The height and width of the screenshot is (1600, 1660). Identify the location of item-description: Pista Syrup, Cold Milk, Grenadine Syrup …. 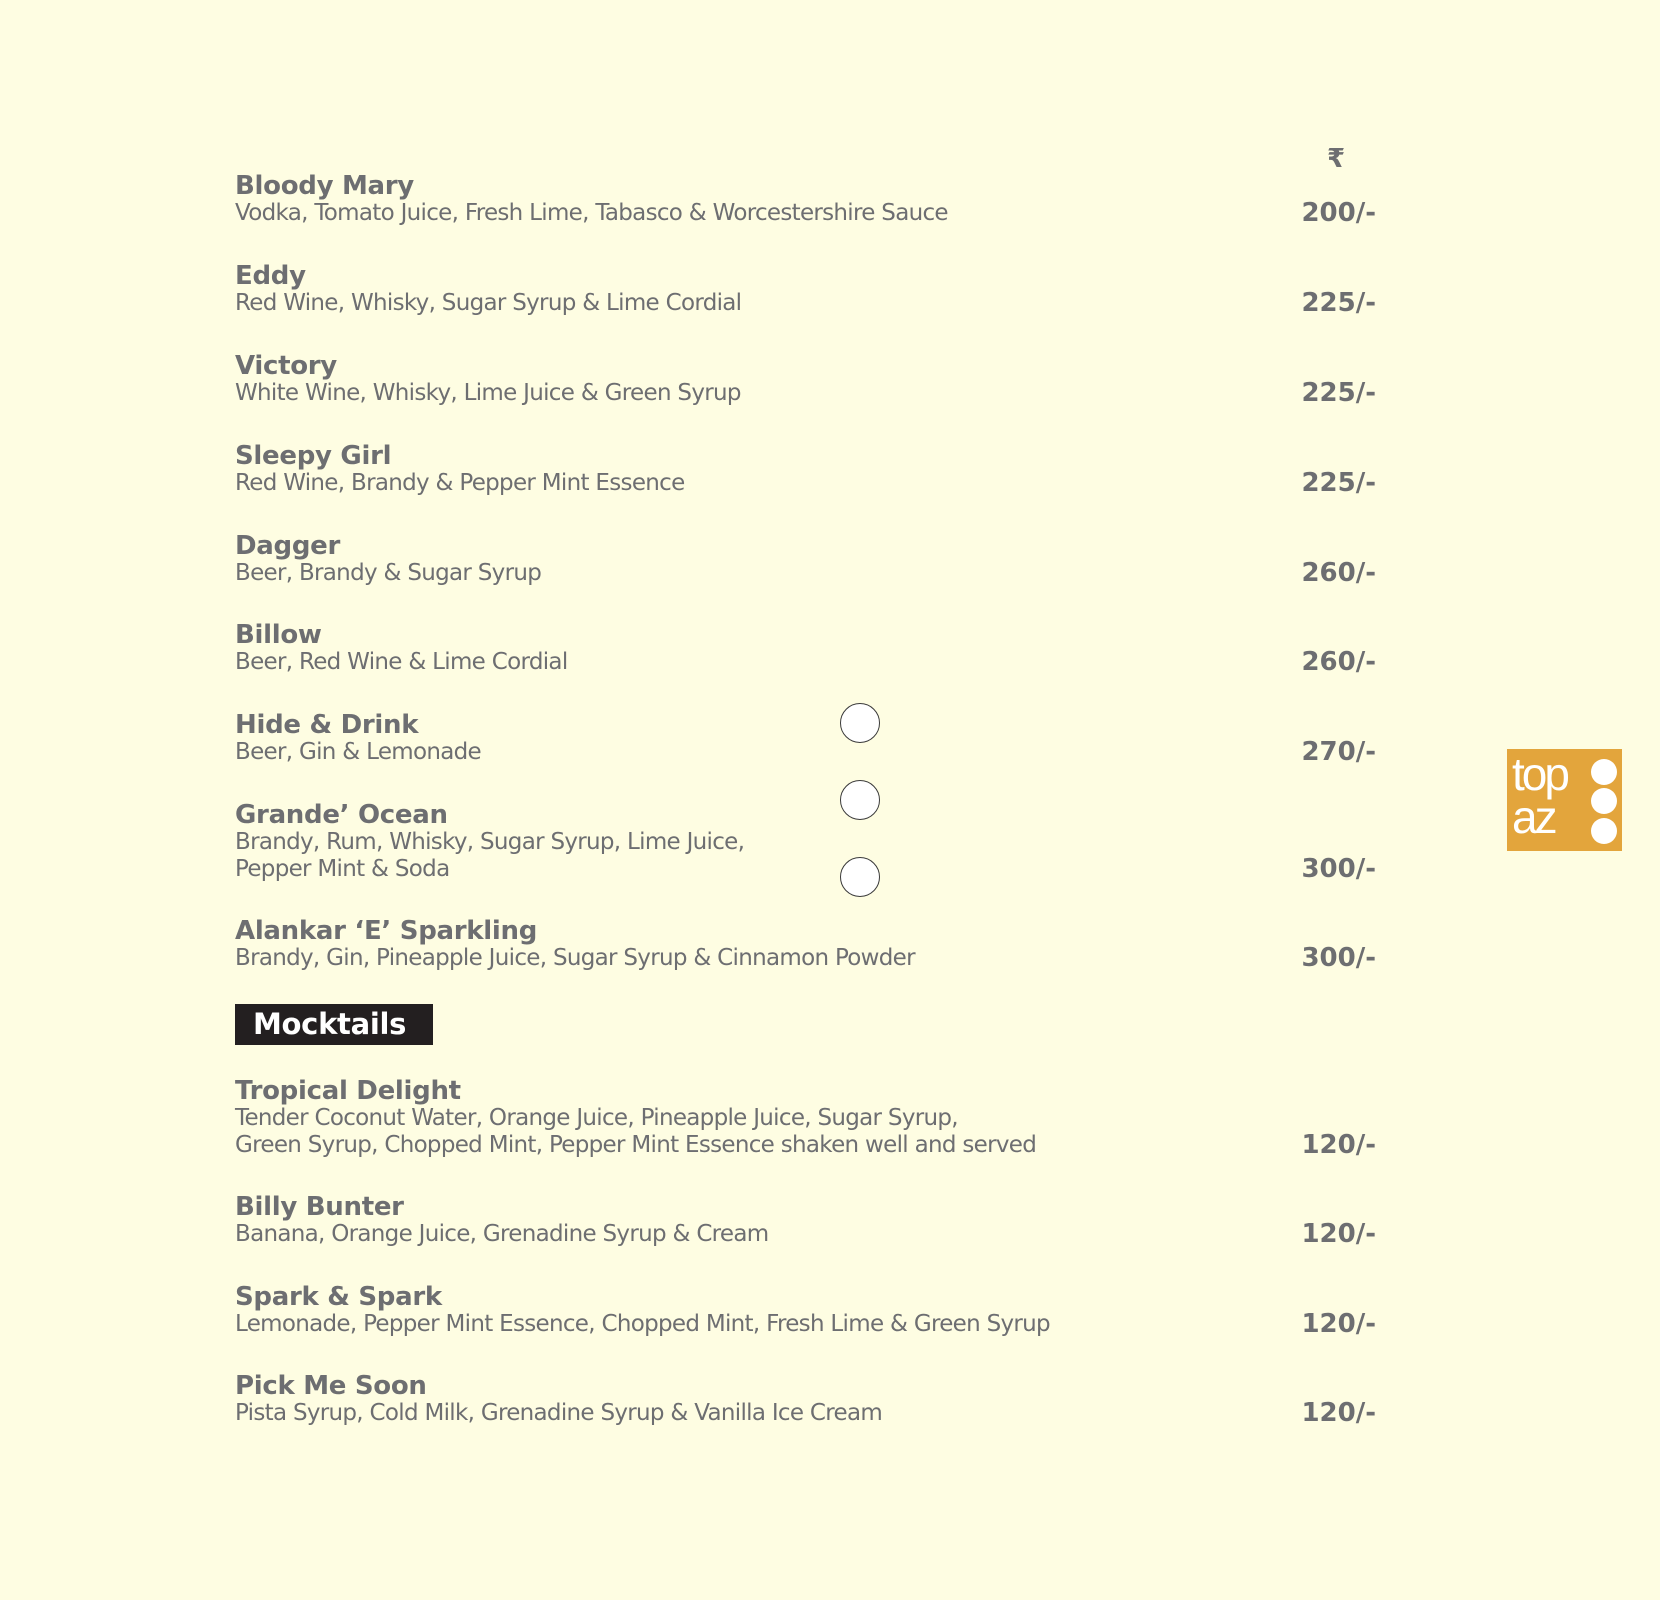
(559, 1413).